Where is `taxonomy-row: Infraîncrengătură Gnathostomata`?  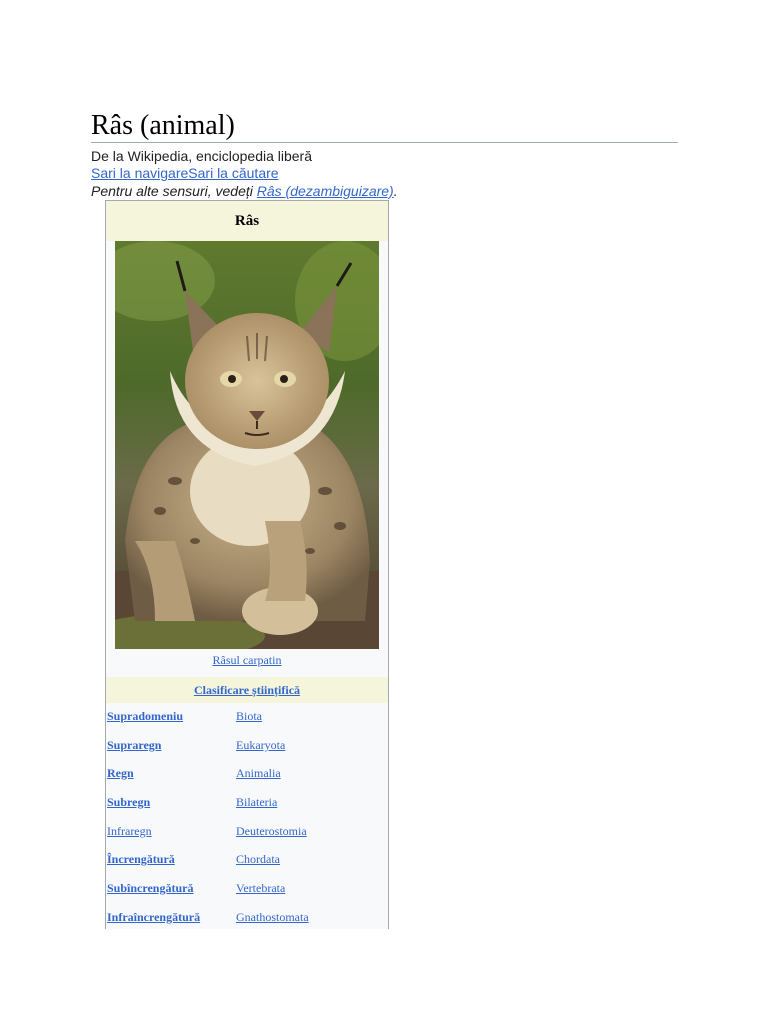 taxonomy-row: Infraîncrengătură Gnathostomata is located at coordinates (247, 919).